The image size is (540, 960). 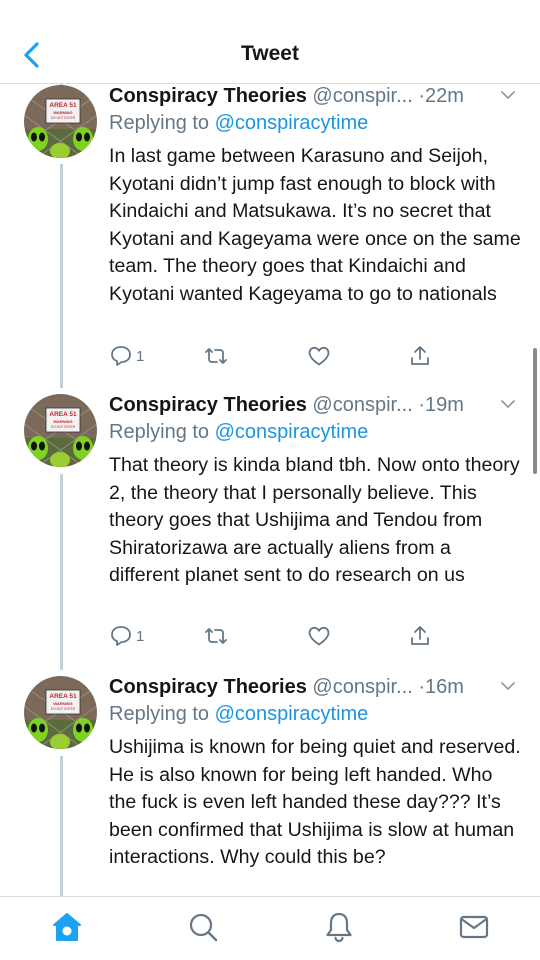 What do you see at coordinates (441, 687) in the screenshot?
I see `timestamp: ·16m` at bounding box center [441, 687].